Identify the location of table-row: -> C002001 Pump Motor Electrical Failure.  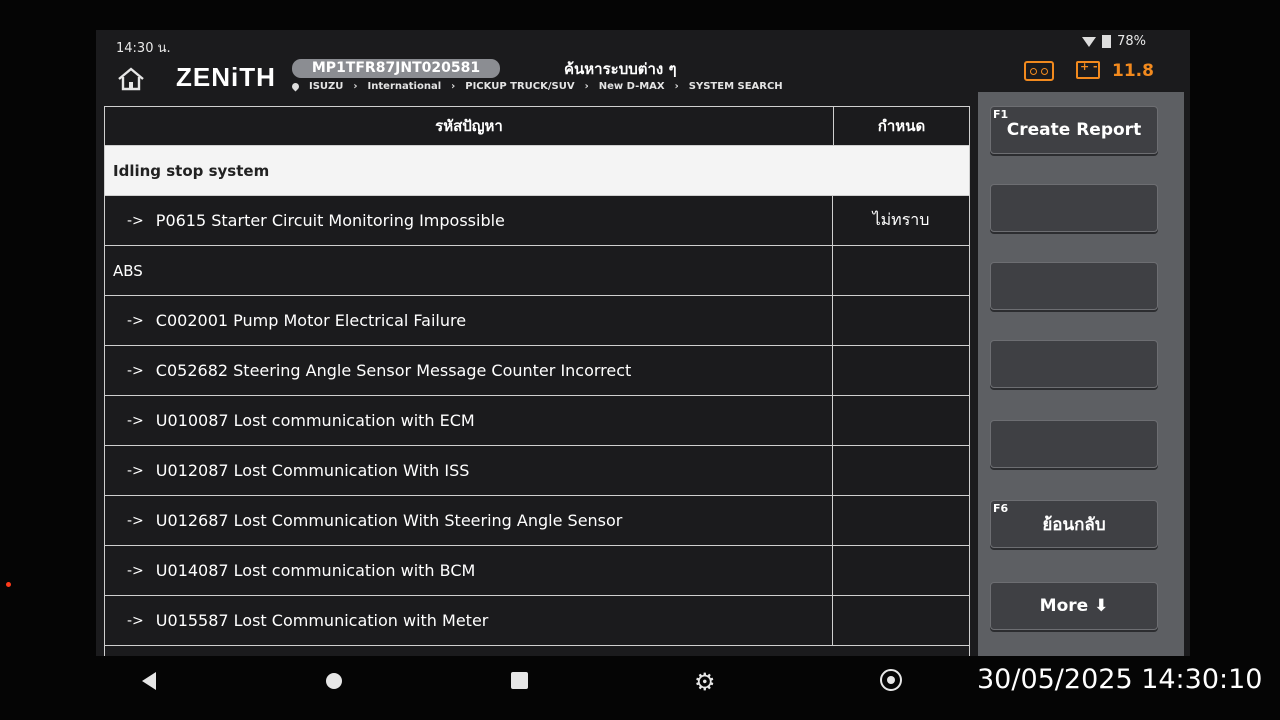
(537, 321).